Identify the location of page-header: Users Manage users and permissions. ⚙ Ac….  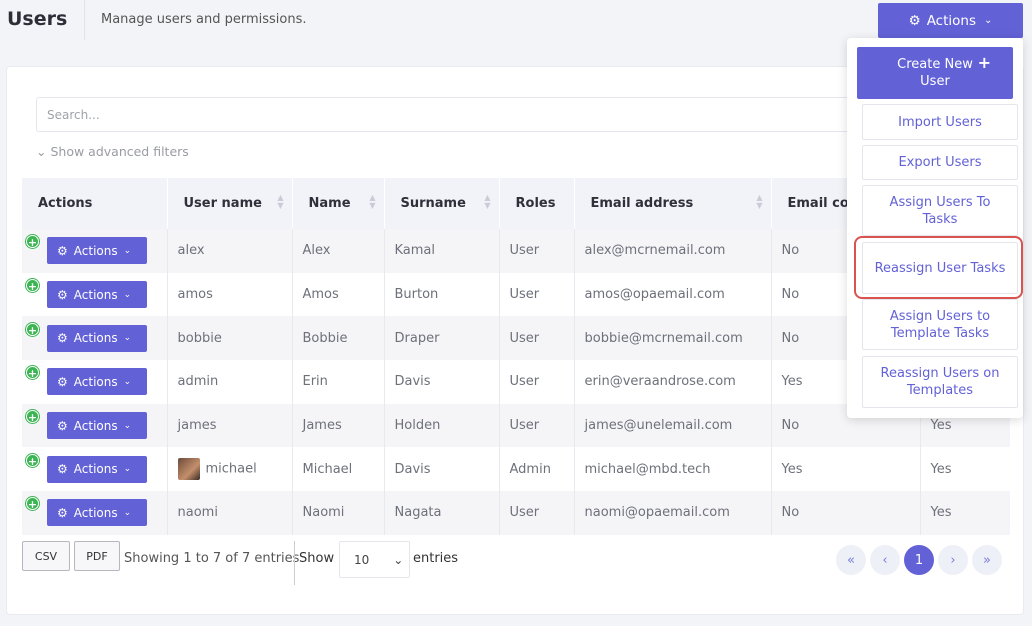
(516, 20).